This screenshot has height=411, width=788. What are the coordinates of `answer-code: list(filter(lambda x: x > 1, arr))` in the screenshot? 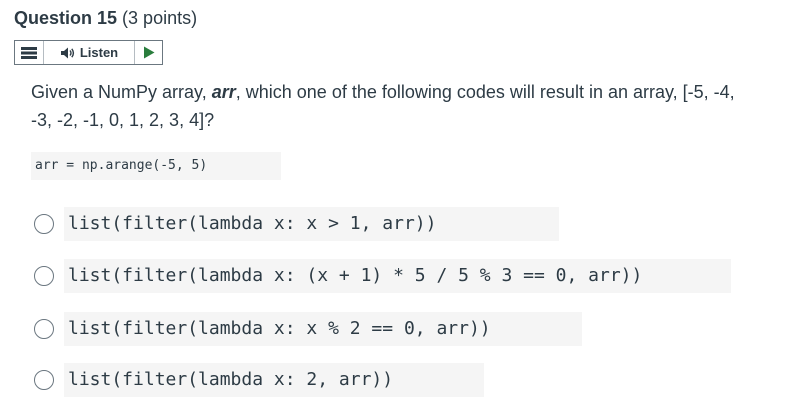 It's located at (311, 224).